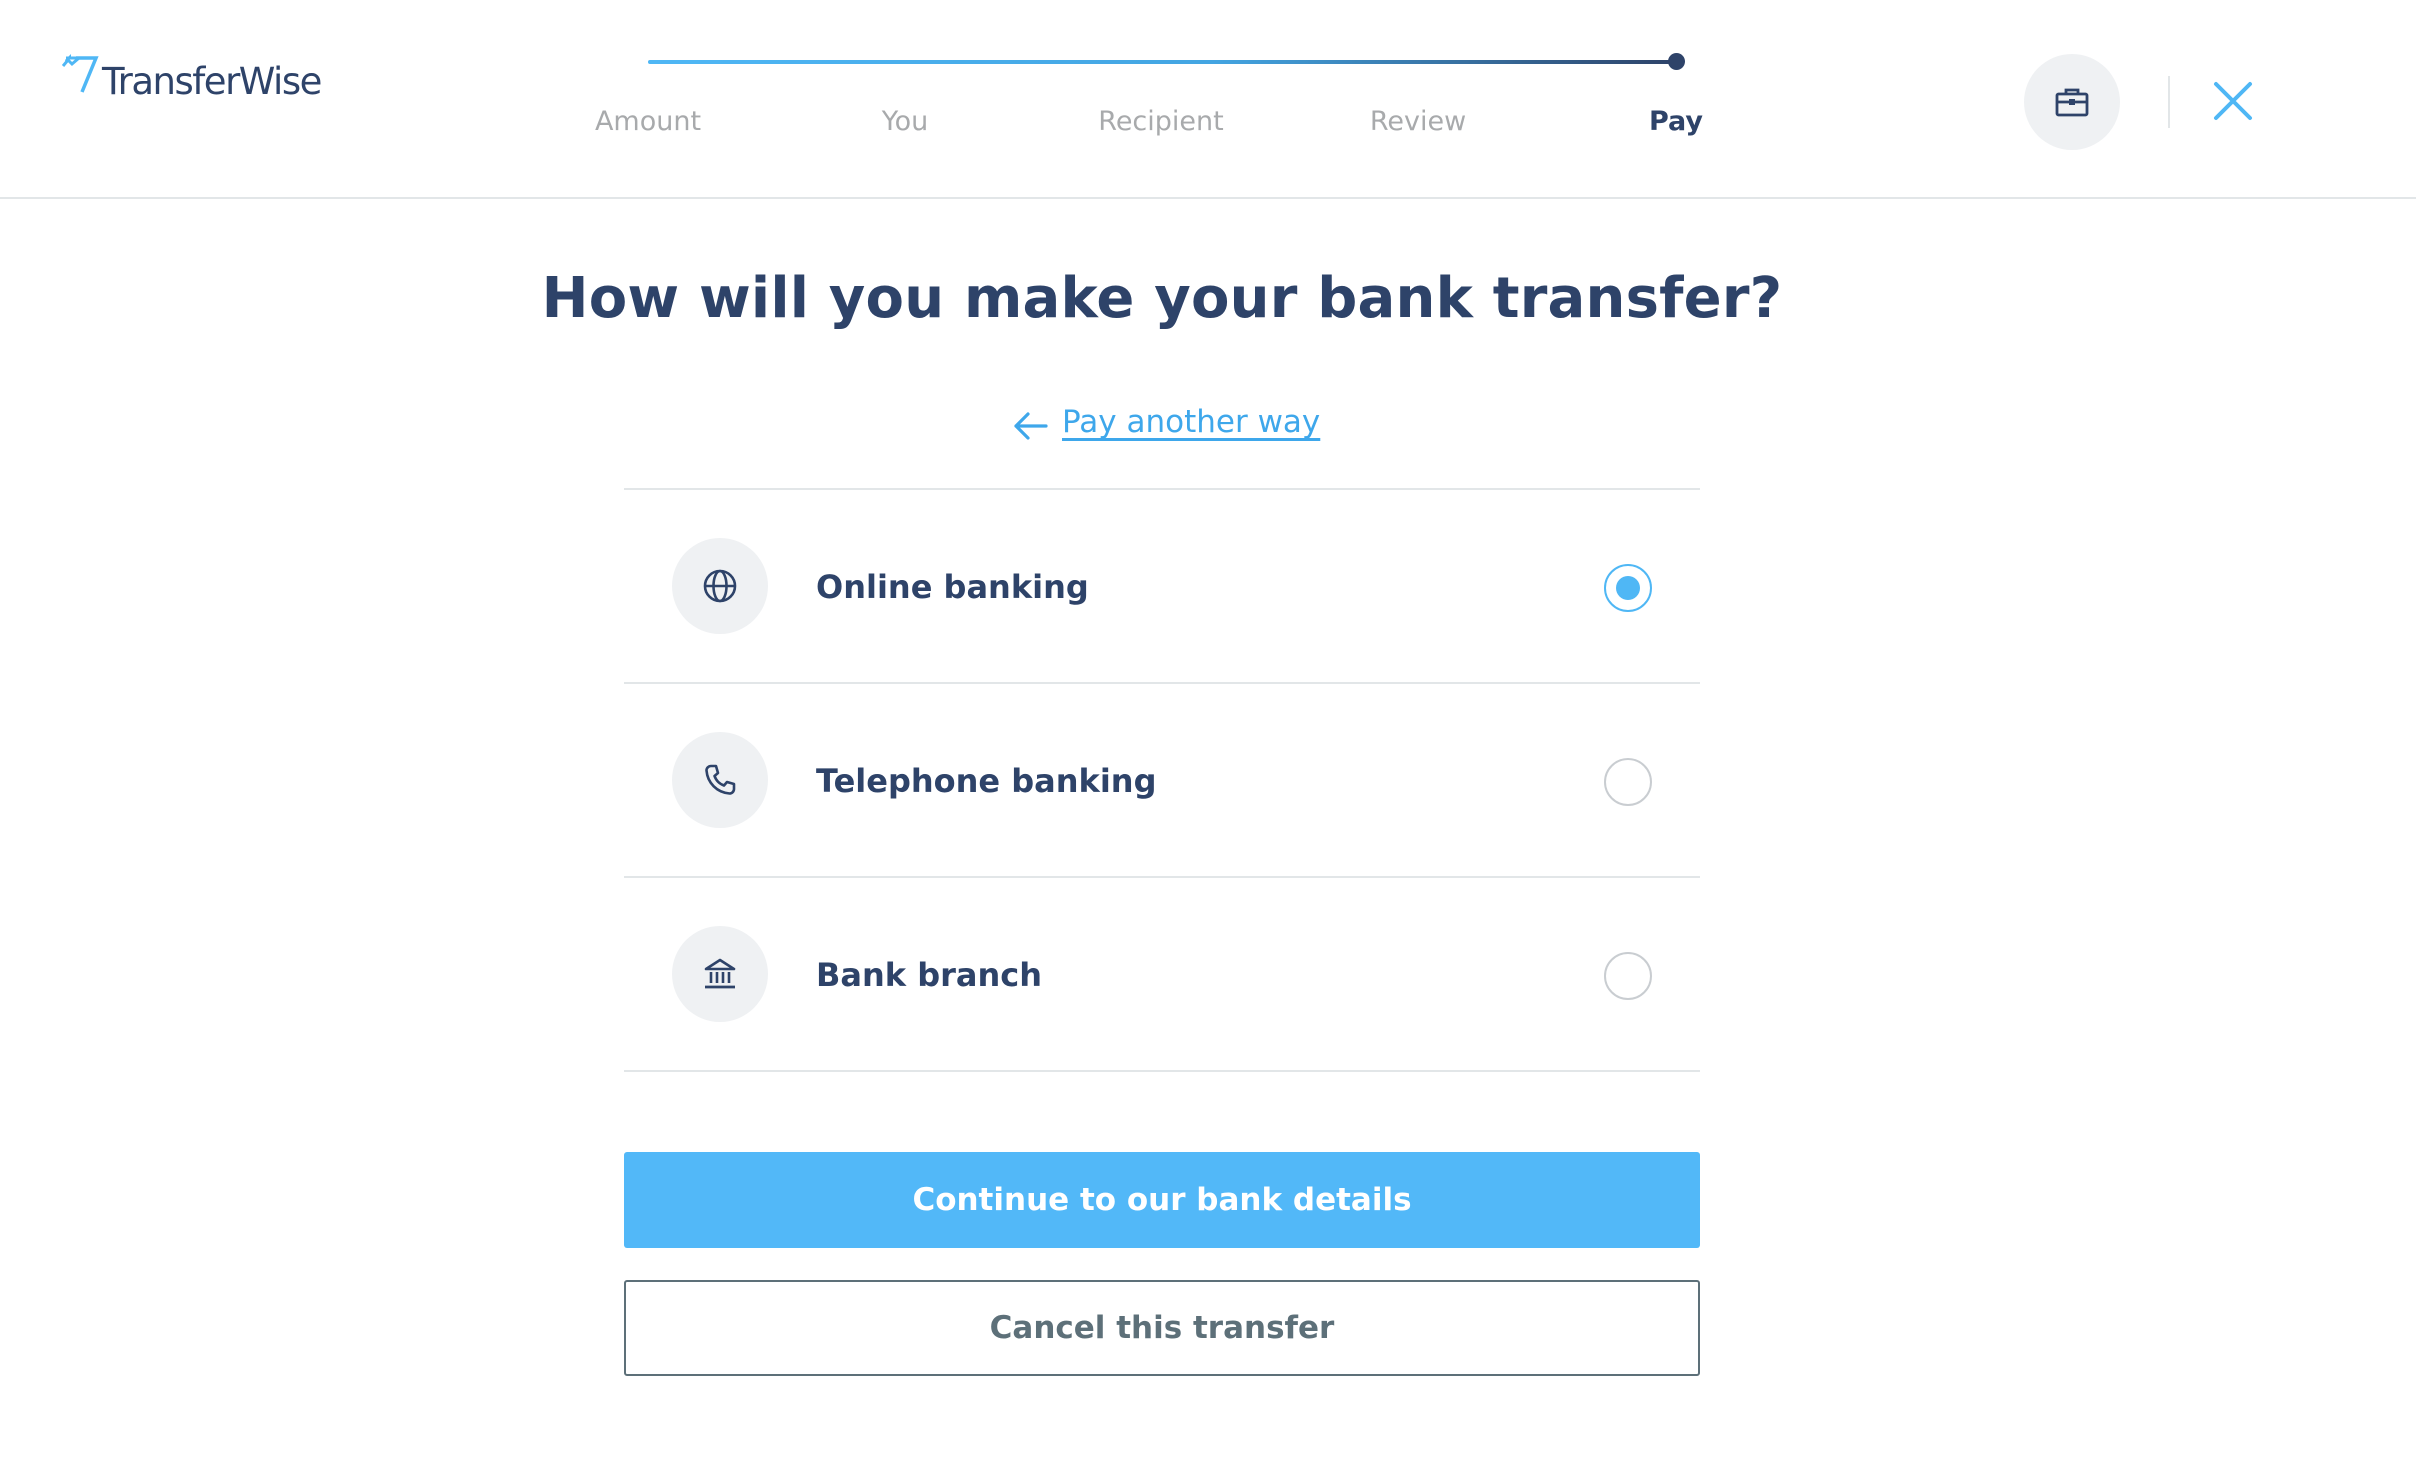 Image resolution: width=2416 pixels, height=1462 pixels. What do you see at coordinates (1131, 95) in the screenshot?
I see `progress-stepper: Amount You Recipient Review Pay` at bounding box center [1131, 95].